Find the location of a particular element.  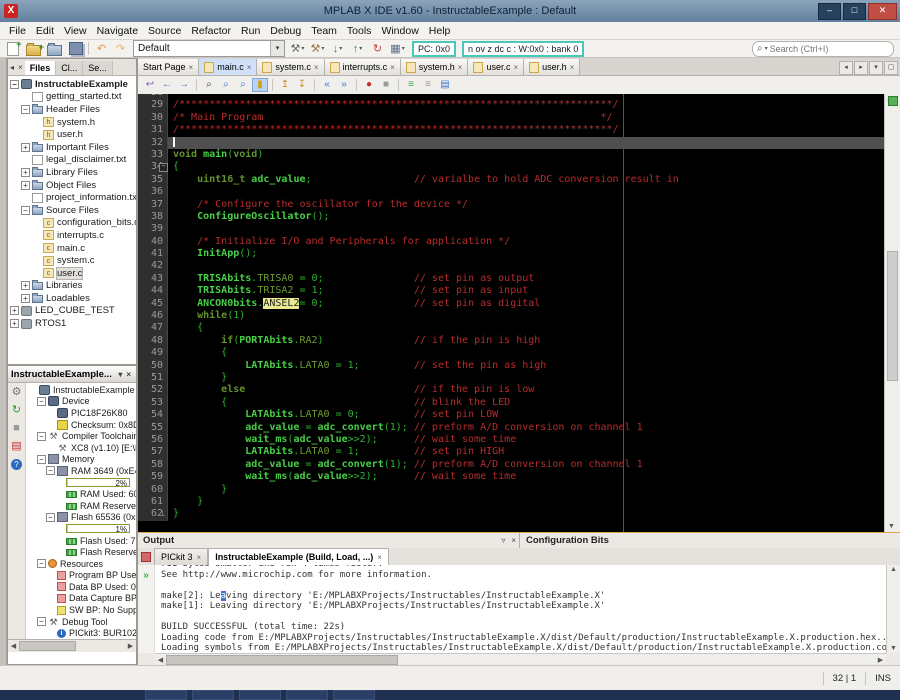

editor-tab-system-c: system.c × is located at coordinates (291, 67).